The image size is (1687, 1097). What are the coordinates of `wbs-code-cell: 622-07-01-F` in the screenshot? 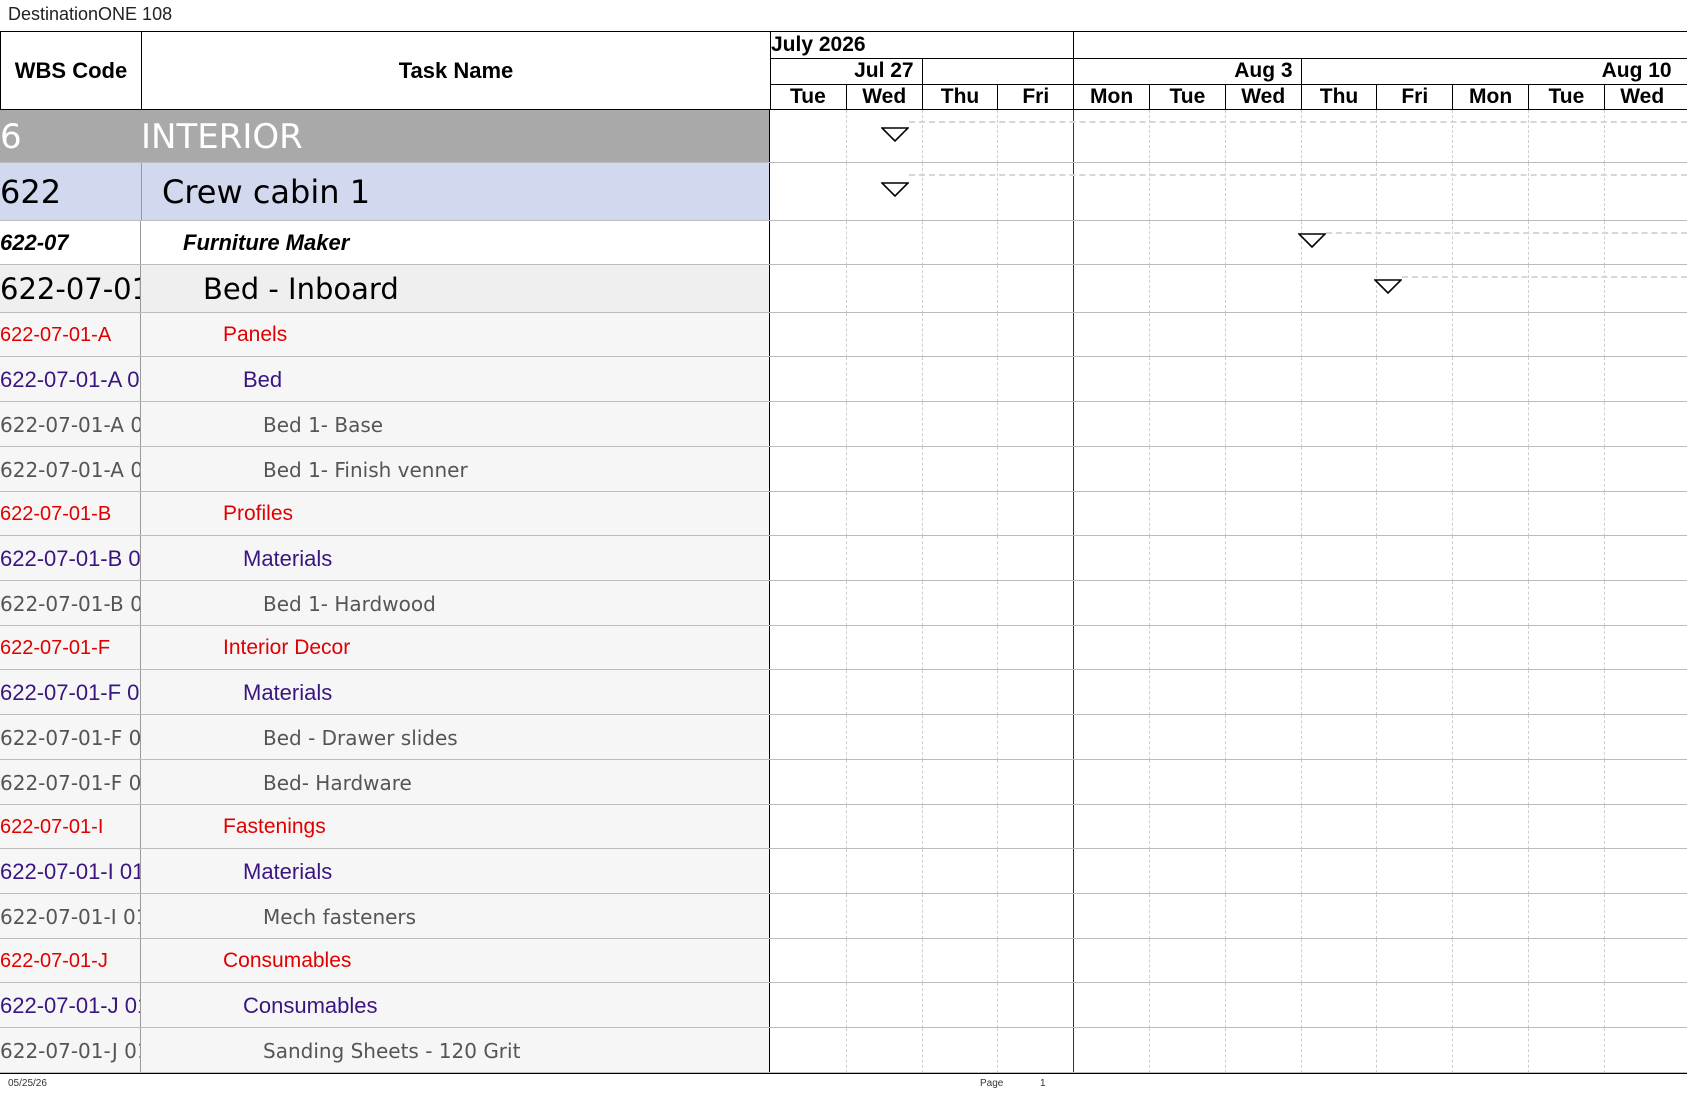 It's located at (70, 648).